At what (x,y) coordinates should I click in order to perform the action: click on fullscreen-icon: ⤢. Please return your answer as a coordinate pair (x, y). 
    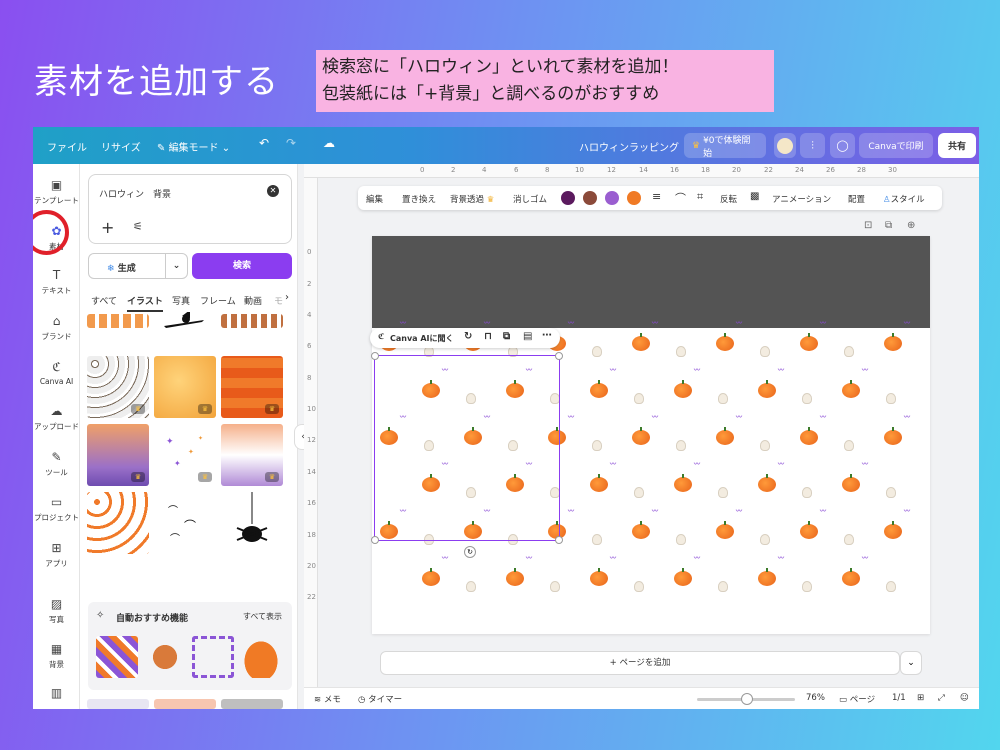
    Looking at the image, I should click on (941, 698).